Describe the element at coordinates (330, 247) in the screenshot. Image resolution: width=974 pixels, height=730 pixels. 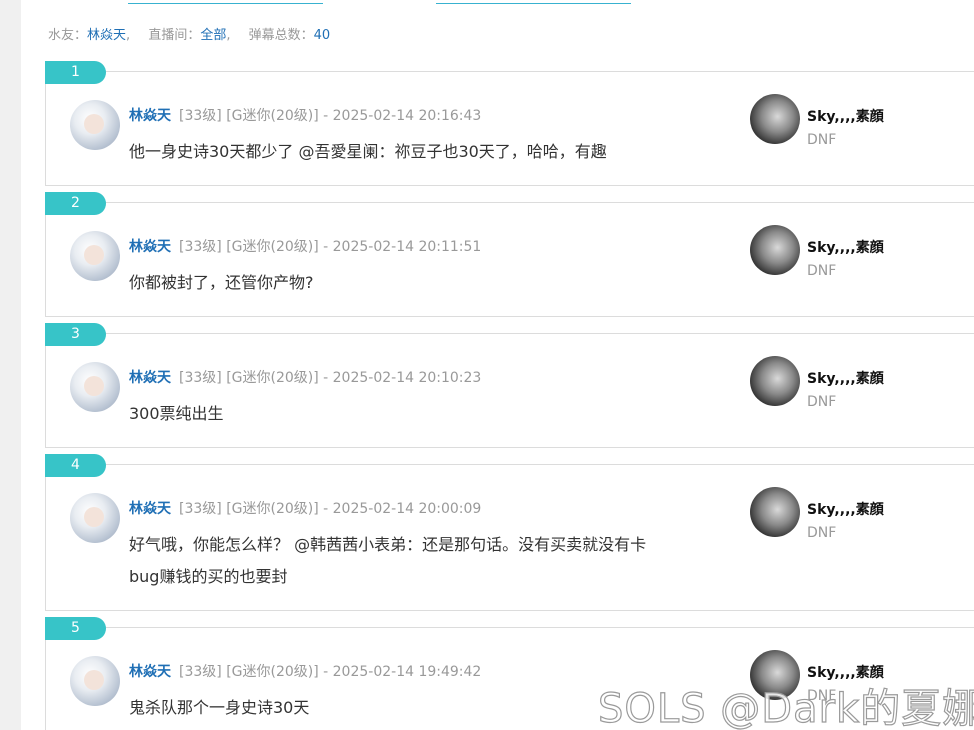
I see `comment-meta-info: [33级] [G迷你(20级)] - 2025-02-14 20:11:51` at that location.